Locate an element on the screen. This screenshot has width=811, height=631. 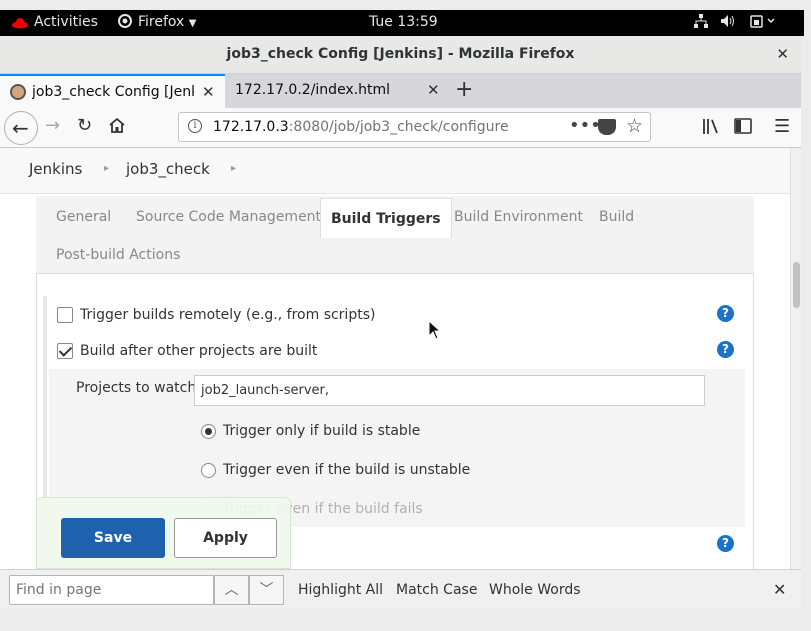
tab-label: job3_check Config [Jenkins] is located at coordinates (113, 92).